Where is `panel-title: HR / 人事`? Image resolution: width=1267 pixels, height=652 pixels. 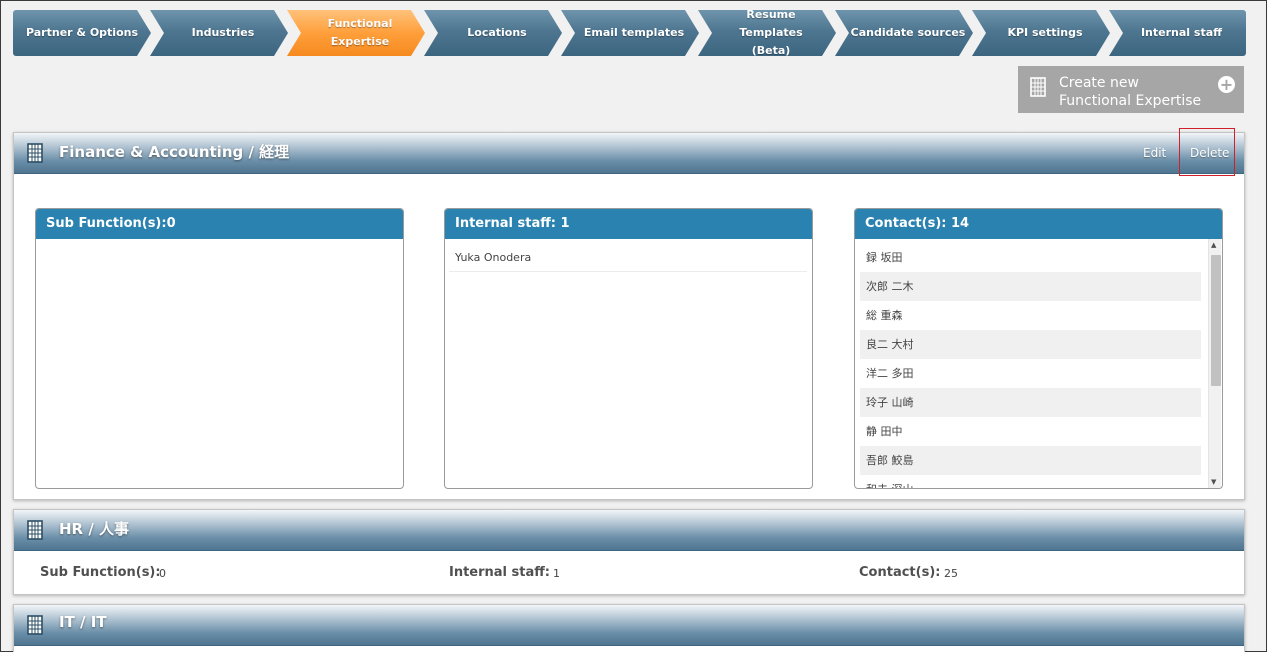 panel-title: HR / 人事 is located at coordinates (94, 529).